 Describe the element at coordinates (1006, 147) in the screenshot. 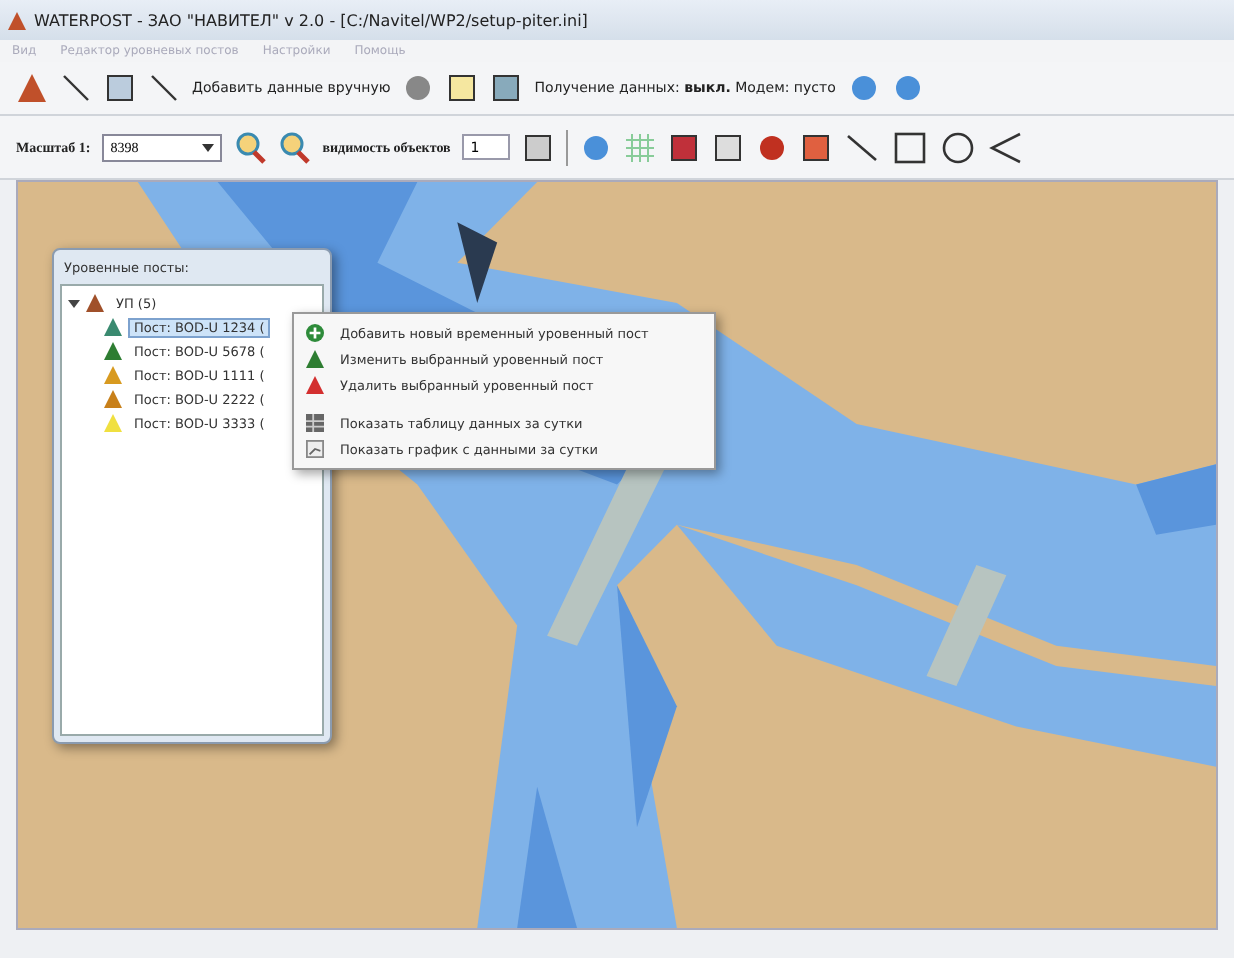

I see `triangle-tool-icon` at that location.